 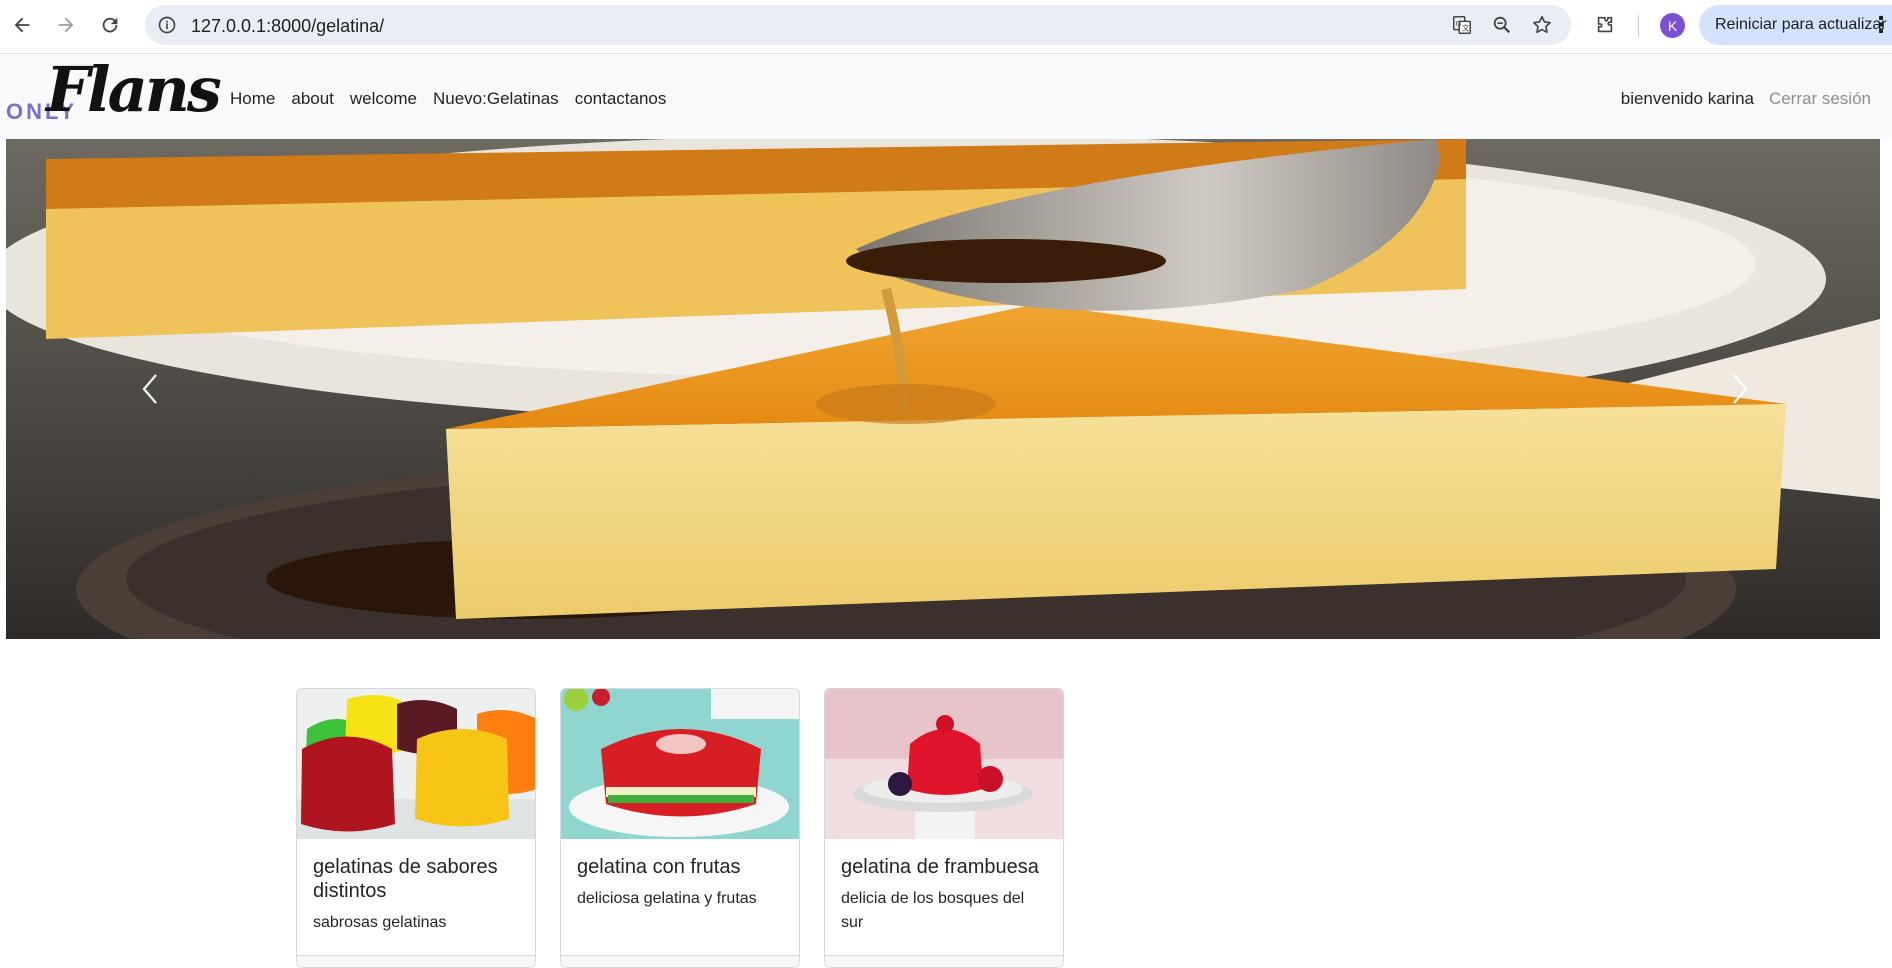 I want to click on menu-dots-icon: ⋮, so click(x=1881, y=25).